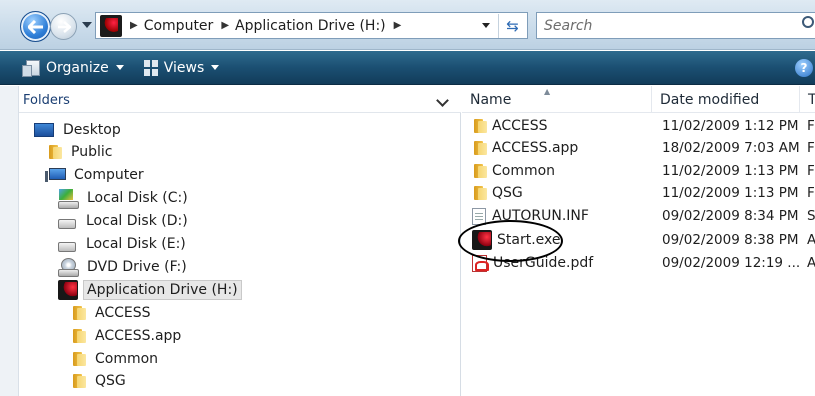 Image resolution: width=815 pixels, height=396 pixels. What do you see at coordinates (87, 25) in the screenshot?
I see `recent-pages-dropdown` at bounding box center [87, 25].